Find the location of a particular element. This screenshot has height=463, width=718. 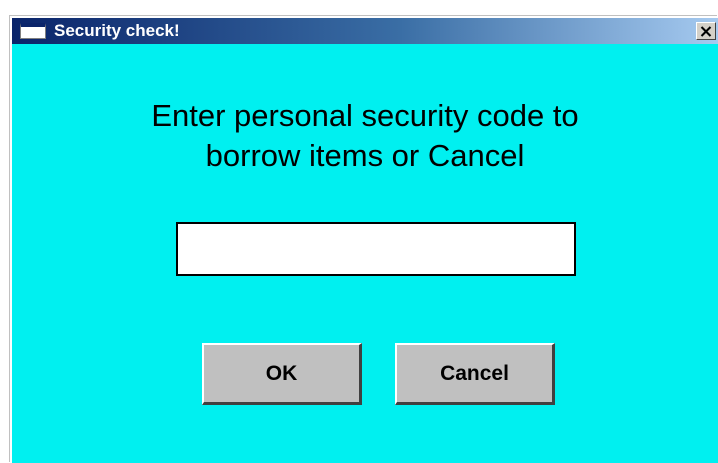

prompt-line-2: borrow items or Cancel is located at coordinates (365, 155).